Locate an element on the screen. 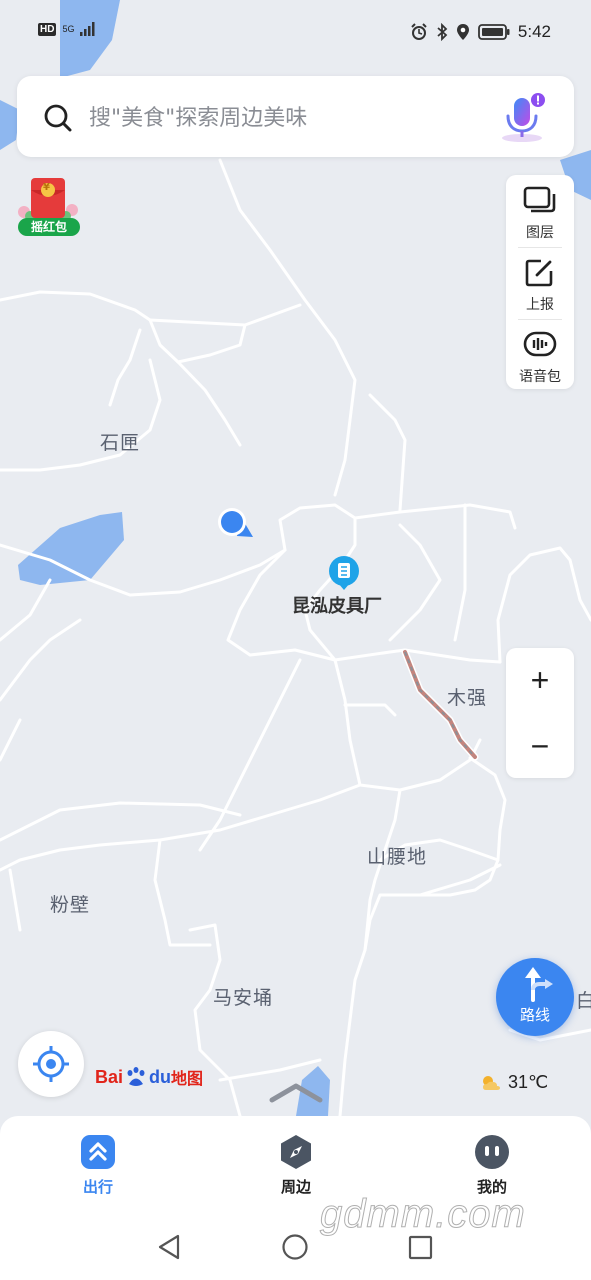  report-button: 上报 is located at coordinates (540, 282).